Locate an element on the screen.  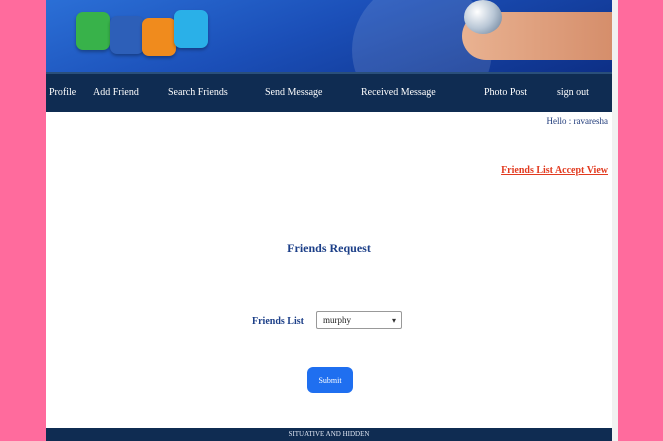
skype-app-icon is located at coordinates (191, 29).